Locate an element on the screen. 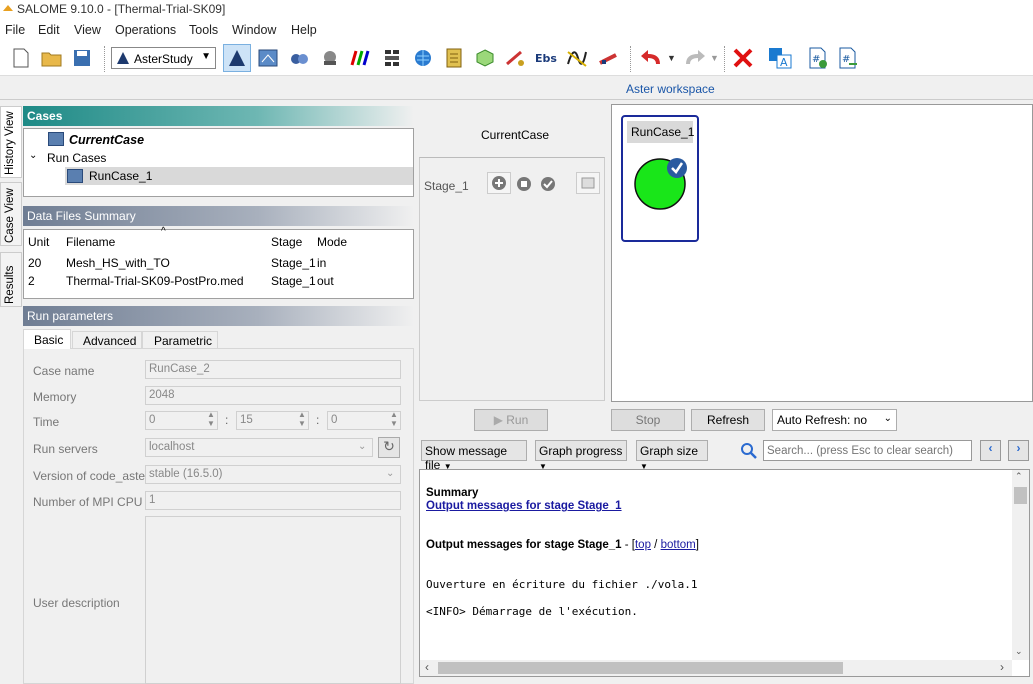  cell-filename: Mesh_HS_with_TO is located at coordinates (118, 263).